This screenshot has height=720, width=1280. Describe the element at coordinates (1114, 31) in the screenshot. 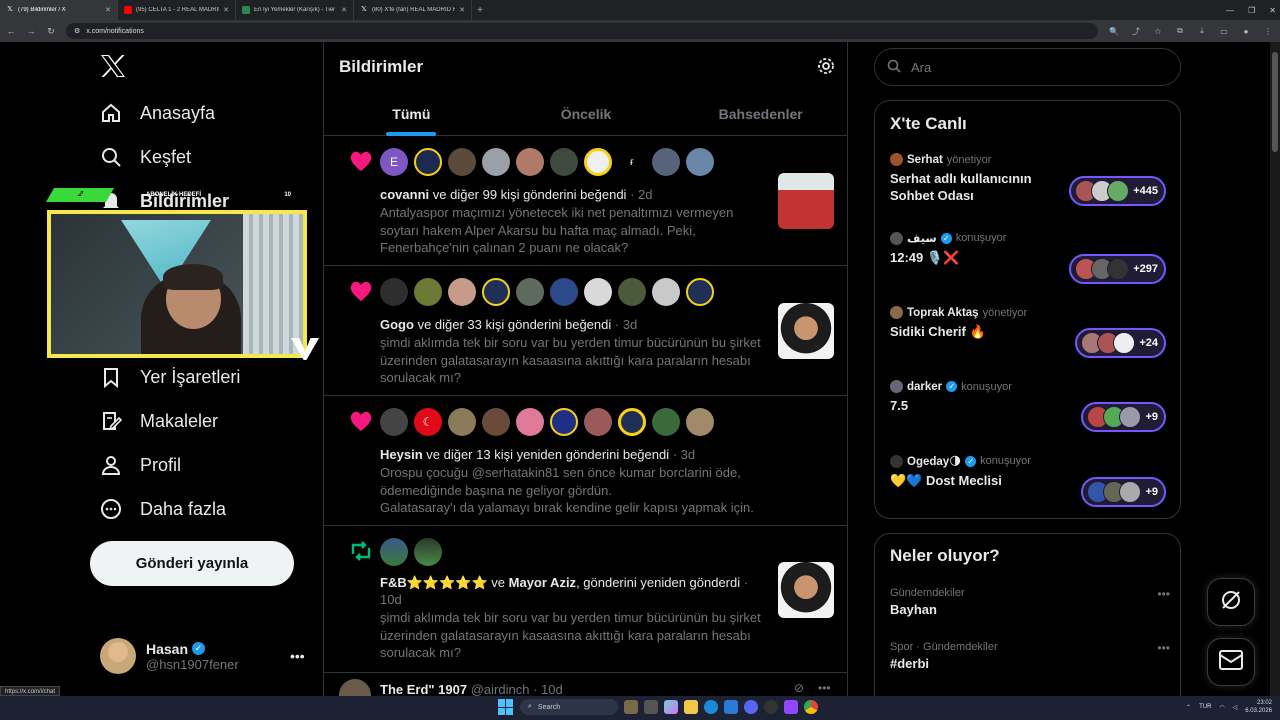

I see `zoom-icon: 🔍` at that location.